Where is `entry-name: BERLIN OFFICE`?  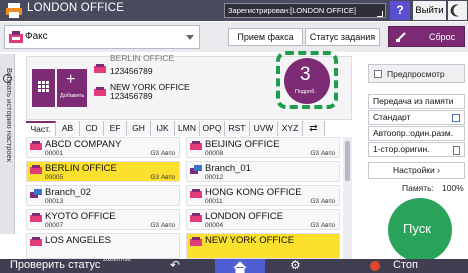 entry-name: BERLIN OFFICE is located at coordinates (81, 168).